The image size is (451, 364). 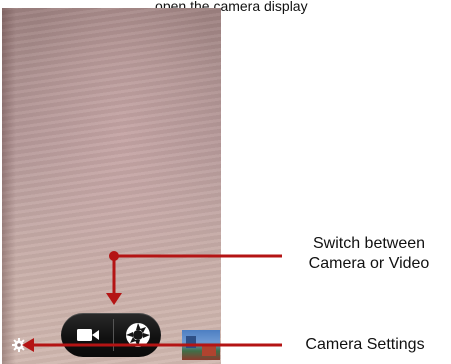 What do you see at coordinates (88, 335) in the screenshot?
I see `video-camera-icon` at bounding box center [88, 335].